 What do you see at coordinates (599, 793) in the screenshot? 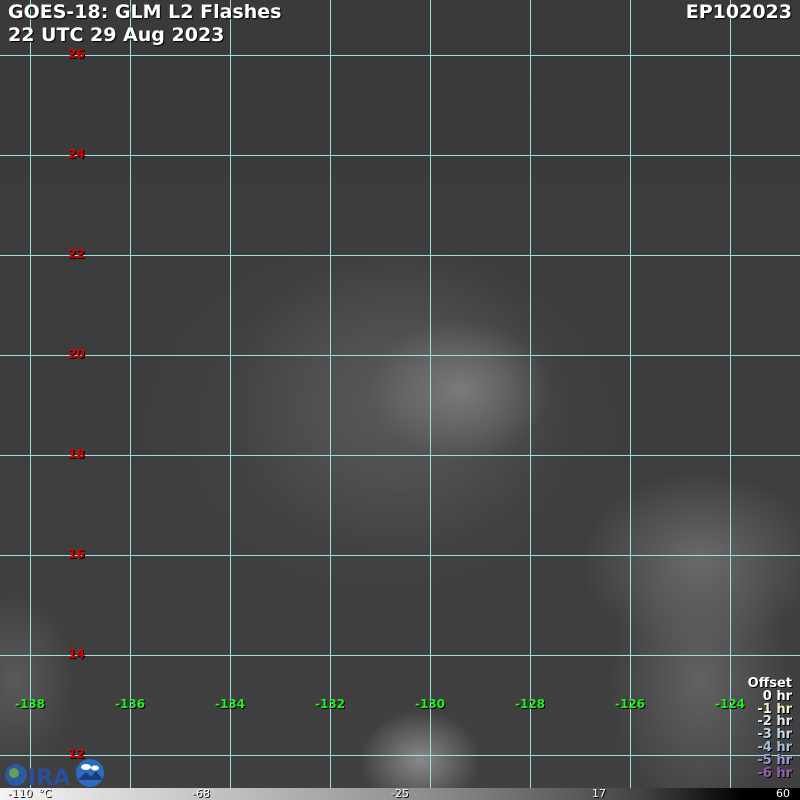
I see `colorbar-label: 17` at bounding box center [599, 793].